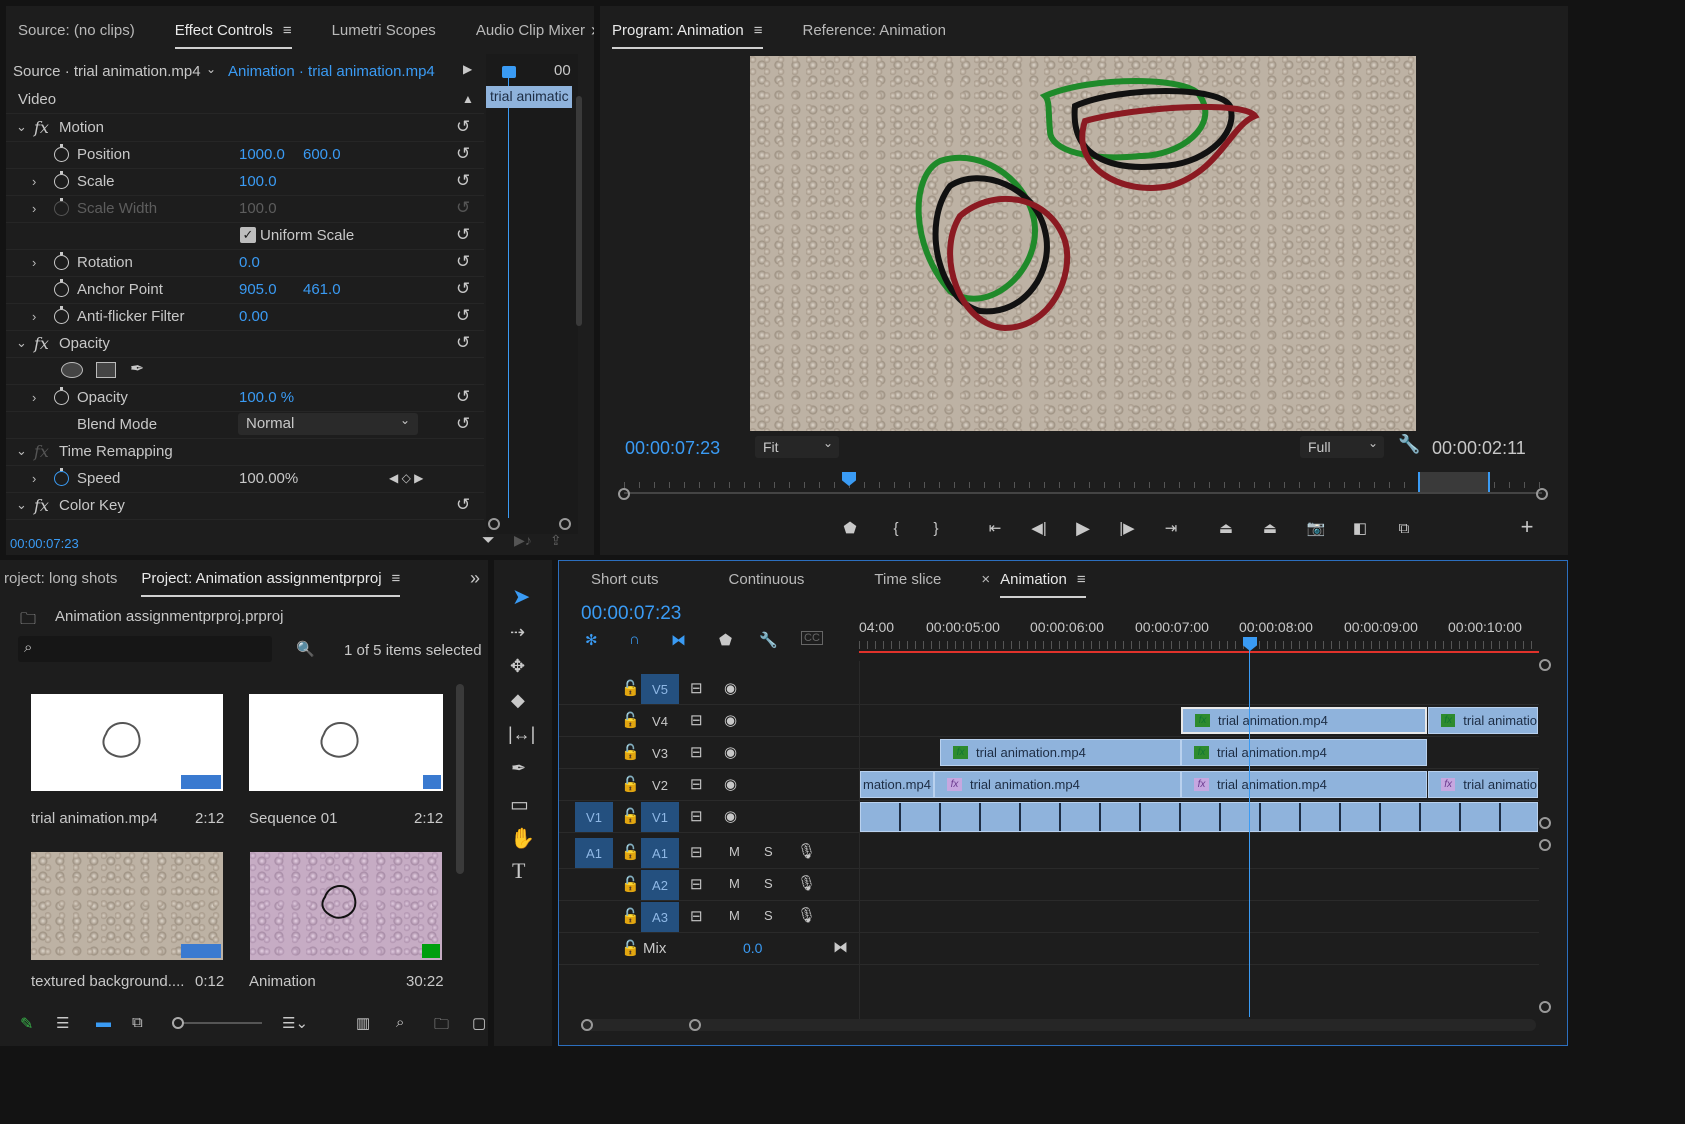 The width and height of the screenshot is (1685, 1124). What do you see at coordinates (1171, 528) in the screenshot?
I see `go-to-out-icon: ⇥` at bounding box center [1171, 528].